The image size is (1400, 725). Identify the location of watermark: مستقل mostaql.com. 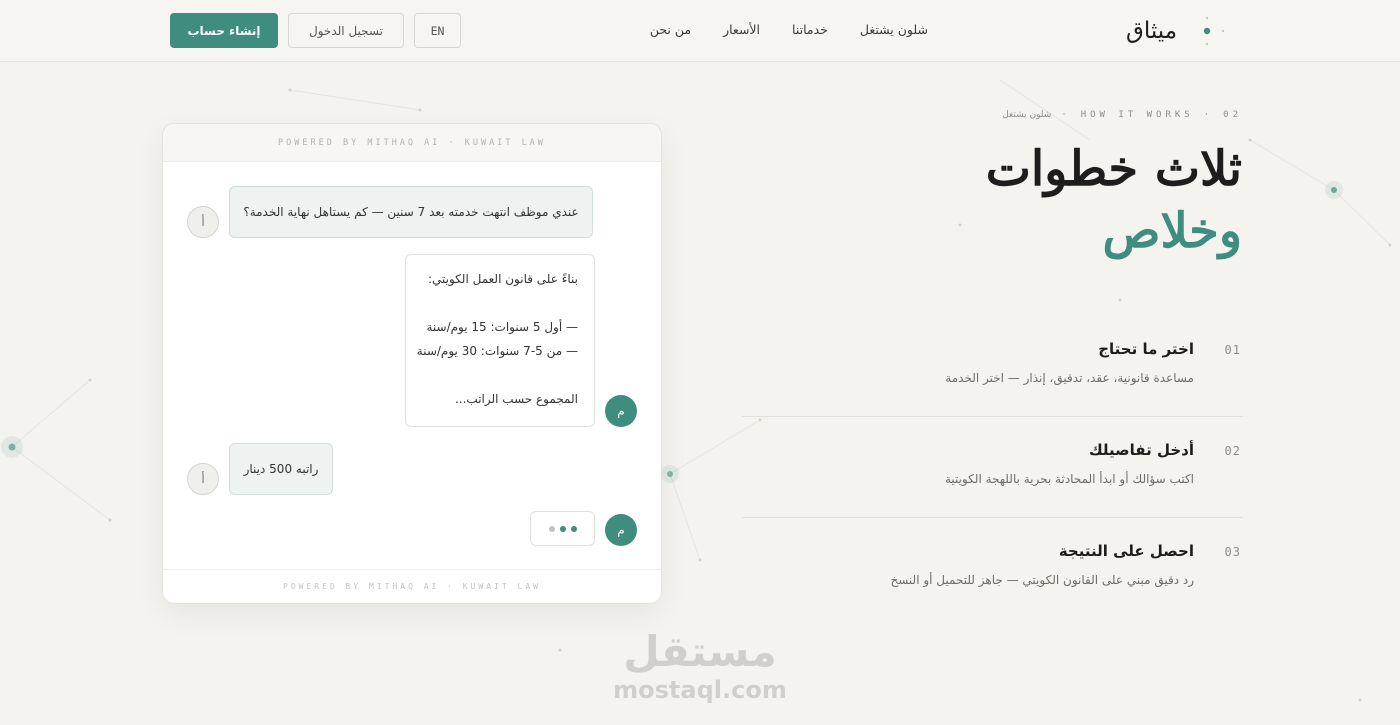
(700, 666).